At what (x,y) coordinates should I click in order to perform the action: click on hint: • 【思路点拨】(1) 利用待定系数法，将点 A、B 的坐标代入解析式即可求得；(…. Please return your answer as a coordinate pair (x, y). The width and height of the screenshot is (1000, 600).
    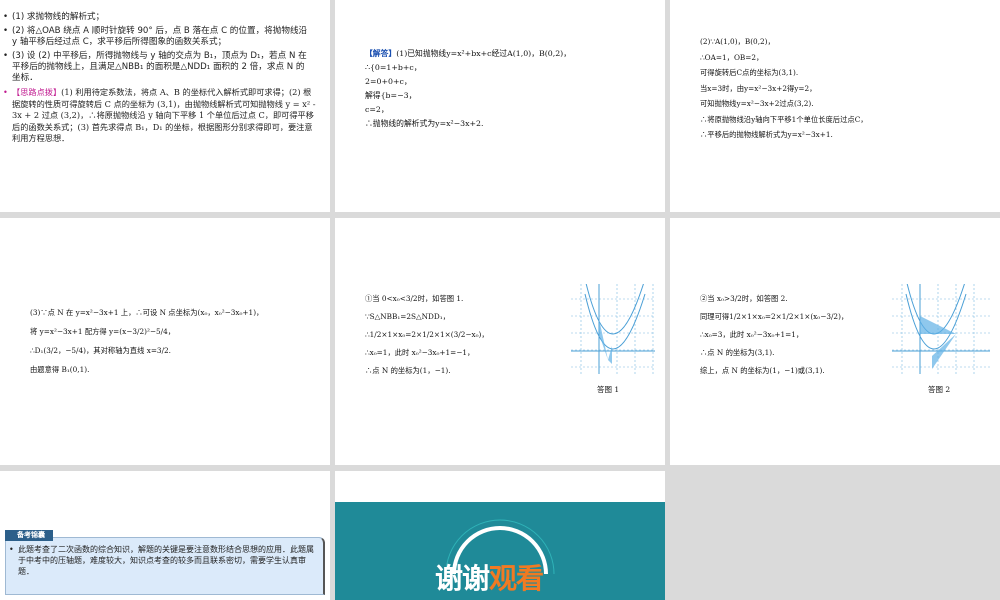
    Looking at the image, I should click on (159, 115).